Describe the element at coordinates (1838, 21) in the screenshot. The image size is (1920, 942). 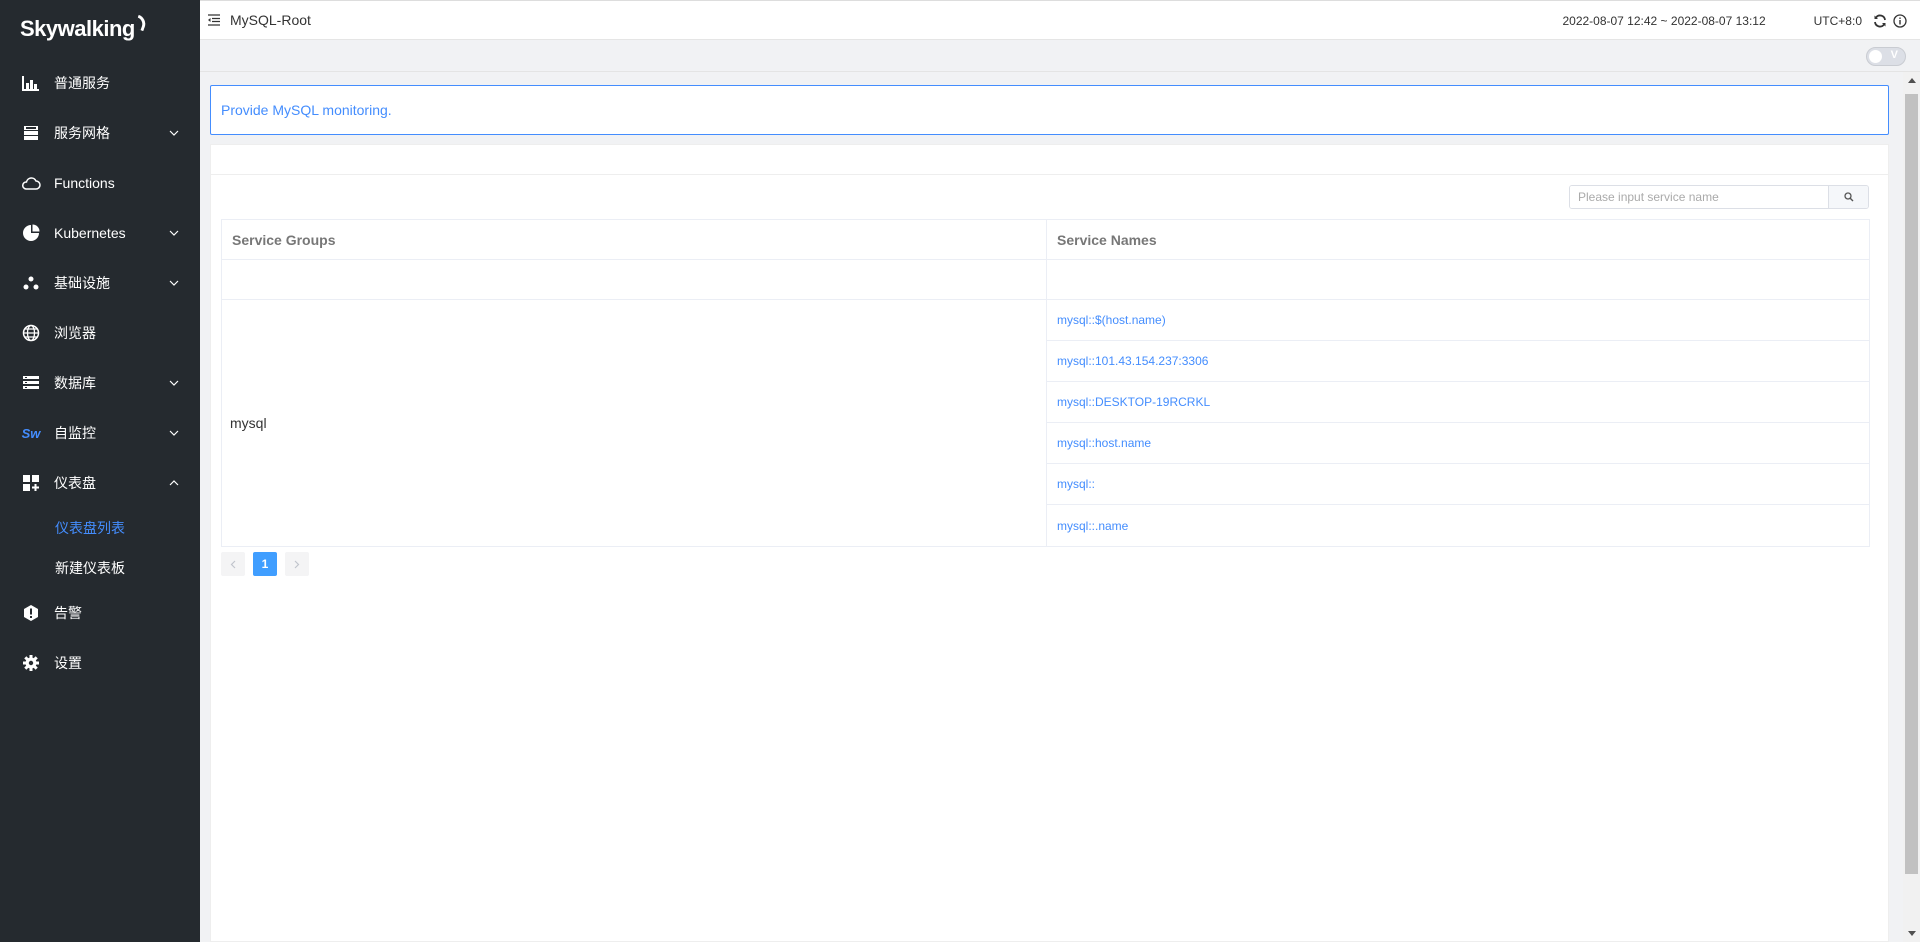
I see `timezone: UTC+8:0` at that location.